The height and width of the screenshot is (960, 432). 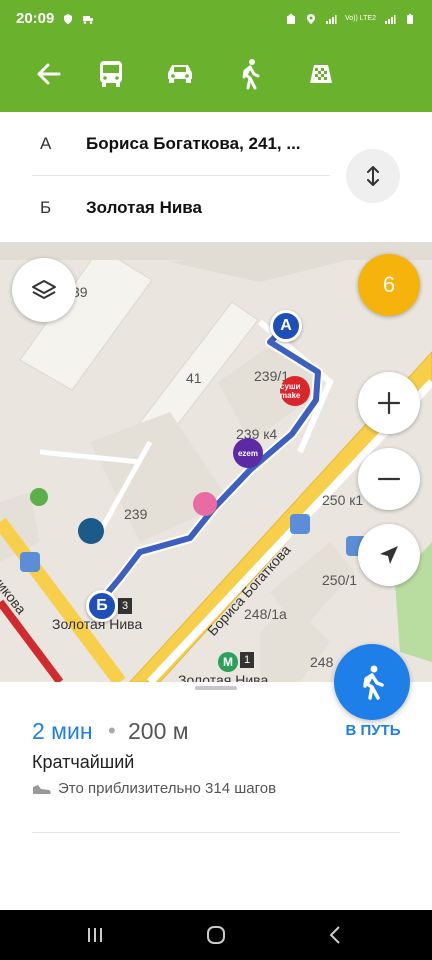 I want to click on swap-points-button, so click(x=373, y=176).